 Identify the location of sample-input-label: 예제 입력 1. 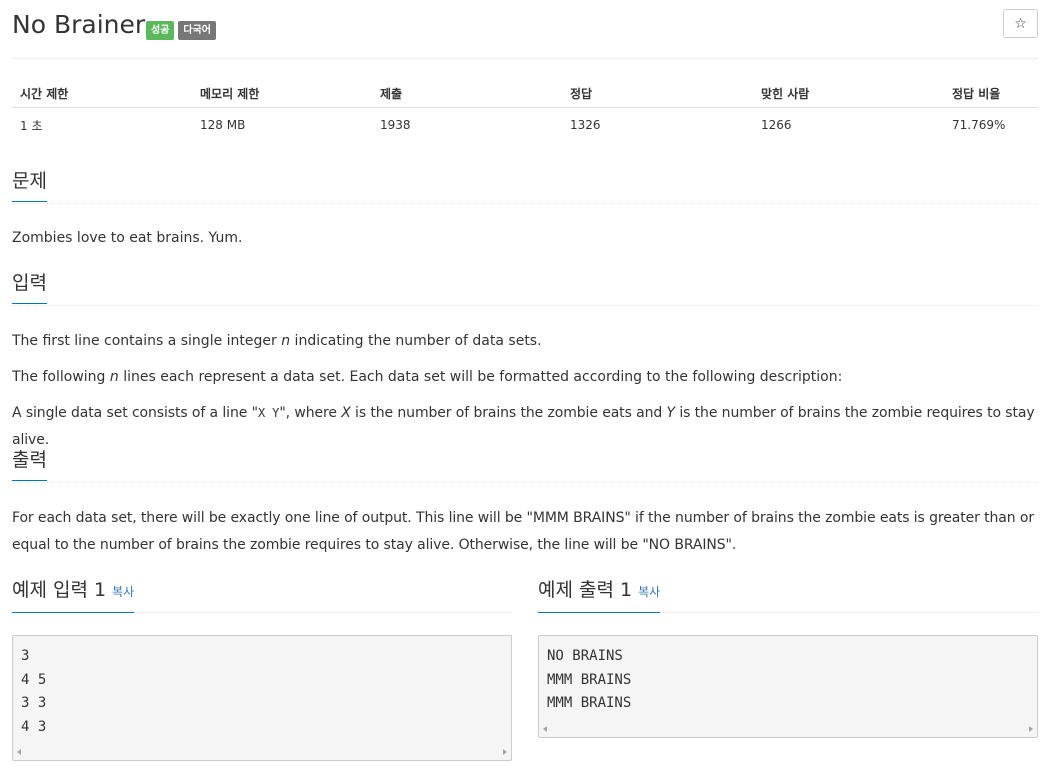
(59, 590).